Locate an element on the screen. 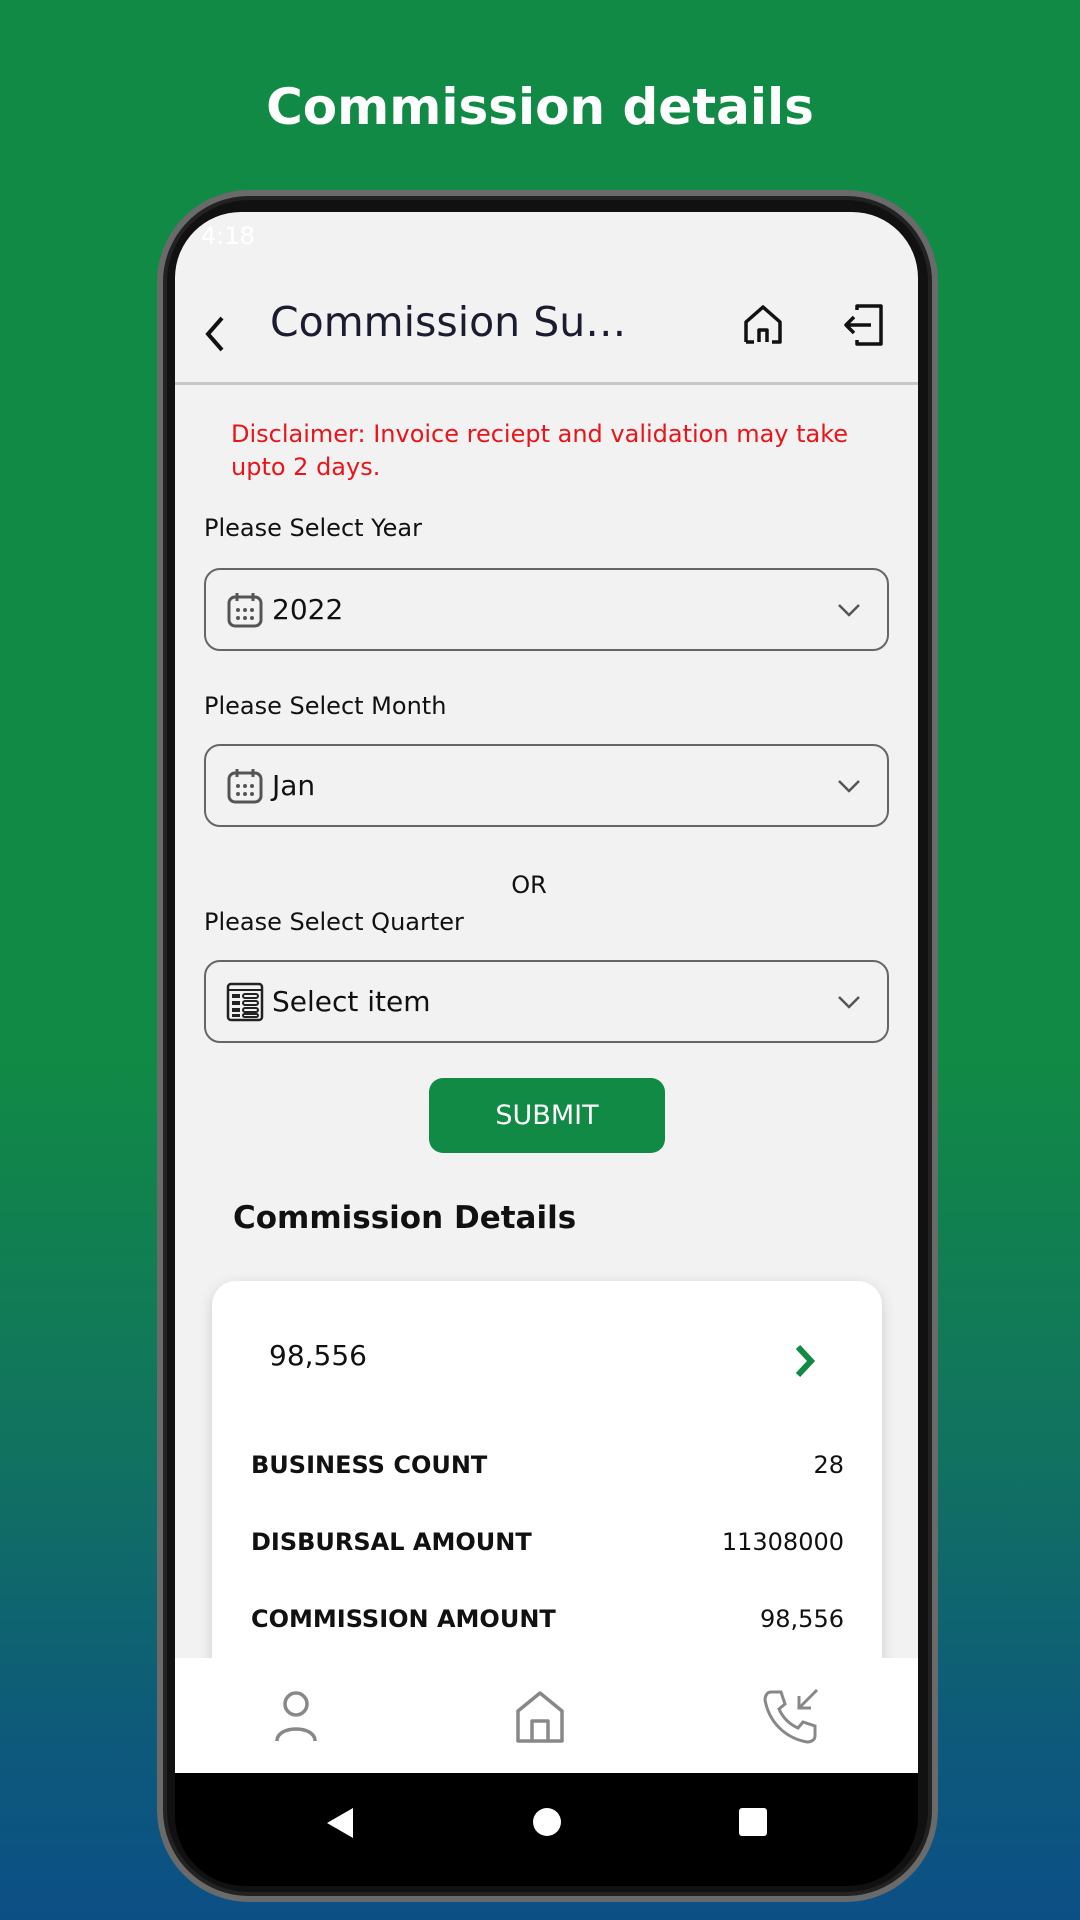  year-dropdown: 2022 is located at coordinates (546, 609).